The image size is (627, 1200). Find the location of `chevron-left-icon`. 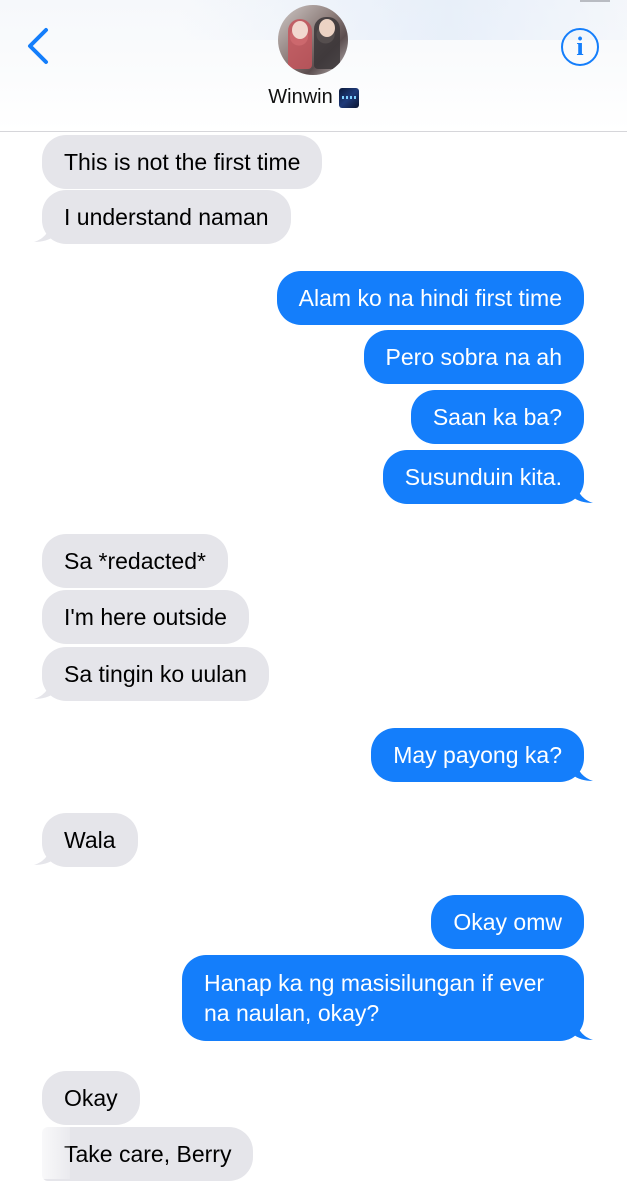

chevron-left-icon is located at coordinates (38, 46).